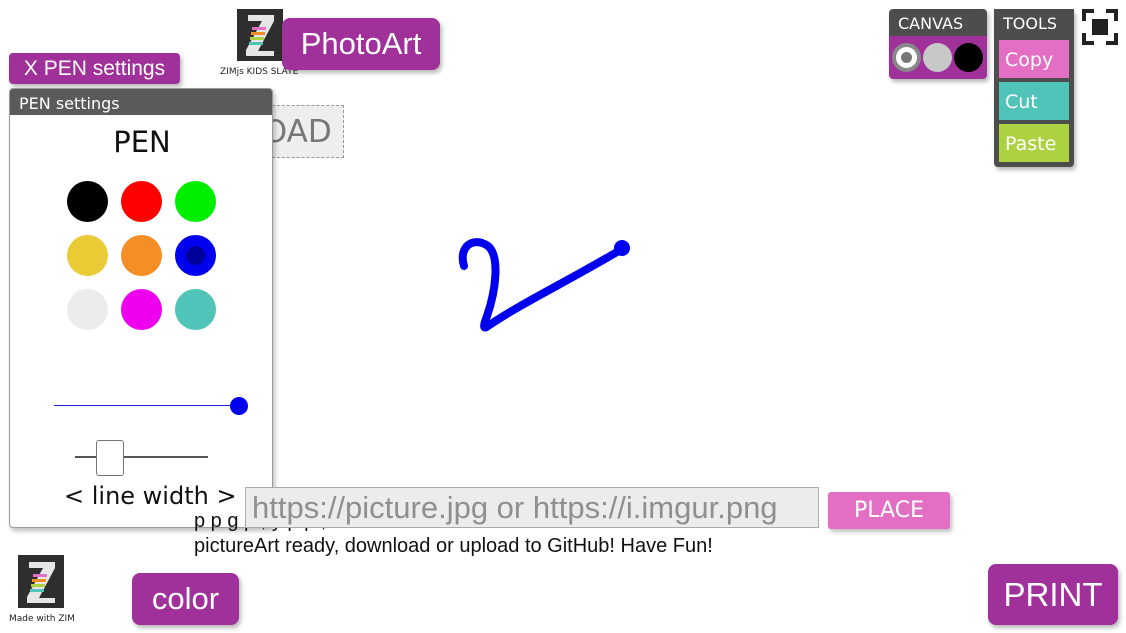 The height and width of the screenshot is (633, 1126). Describe the element at coordinates (622, 248) in the screenshot. I see `pen-stroke-end-dot` at that location.